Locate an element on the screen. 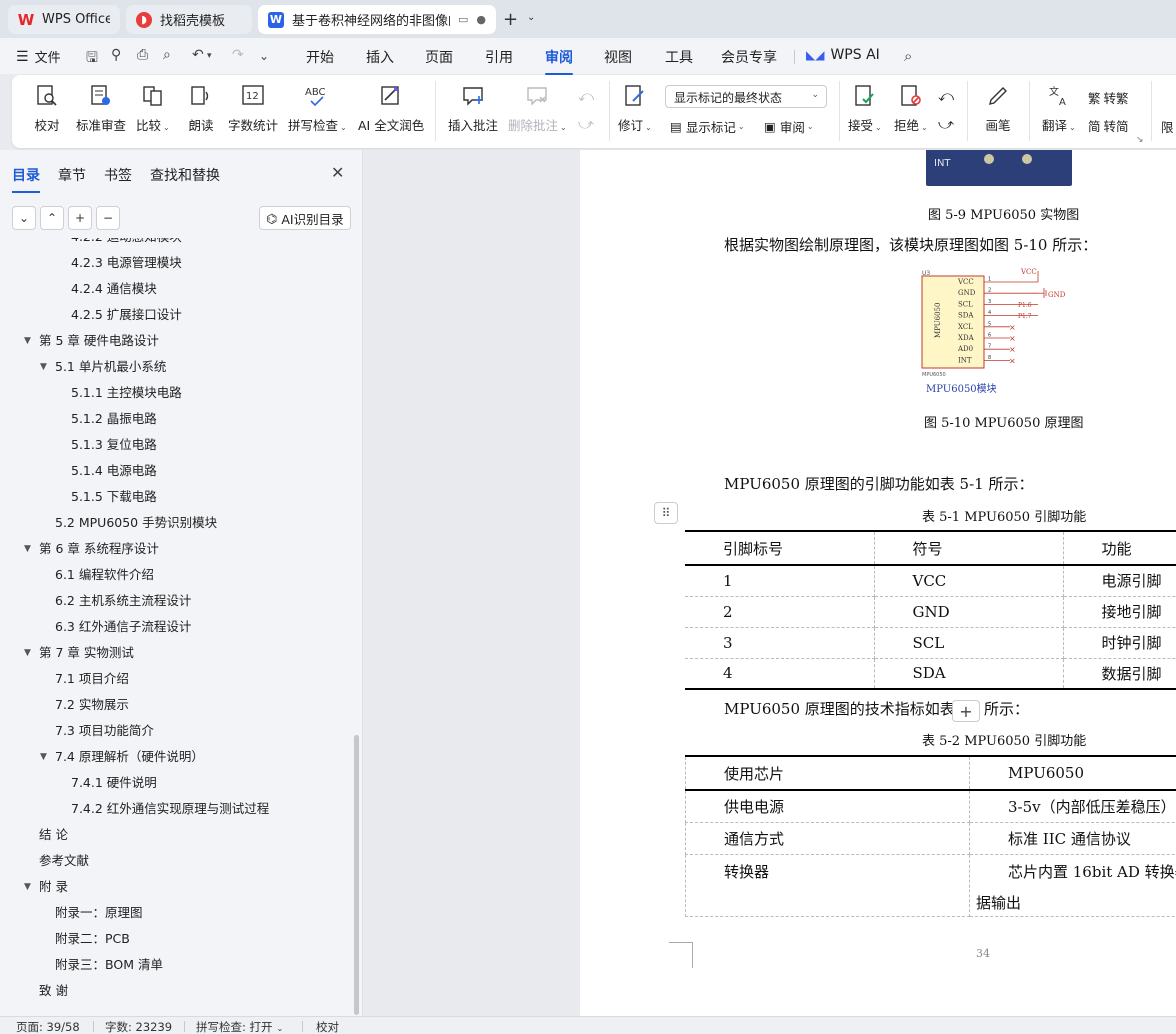 This screenshot has height=1034, width=1176. search-icon: ⌕ is located at coordinates (908, 56).